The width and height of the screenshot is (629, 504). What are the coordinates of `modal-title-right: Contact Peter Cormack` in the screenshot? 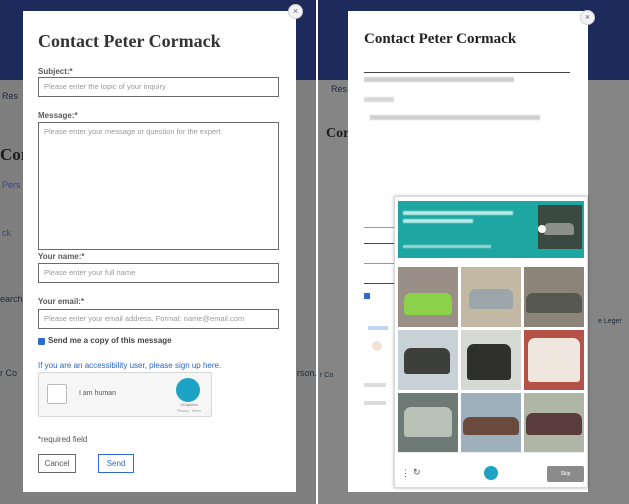 It's located at (440, 39).